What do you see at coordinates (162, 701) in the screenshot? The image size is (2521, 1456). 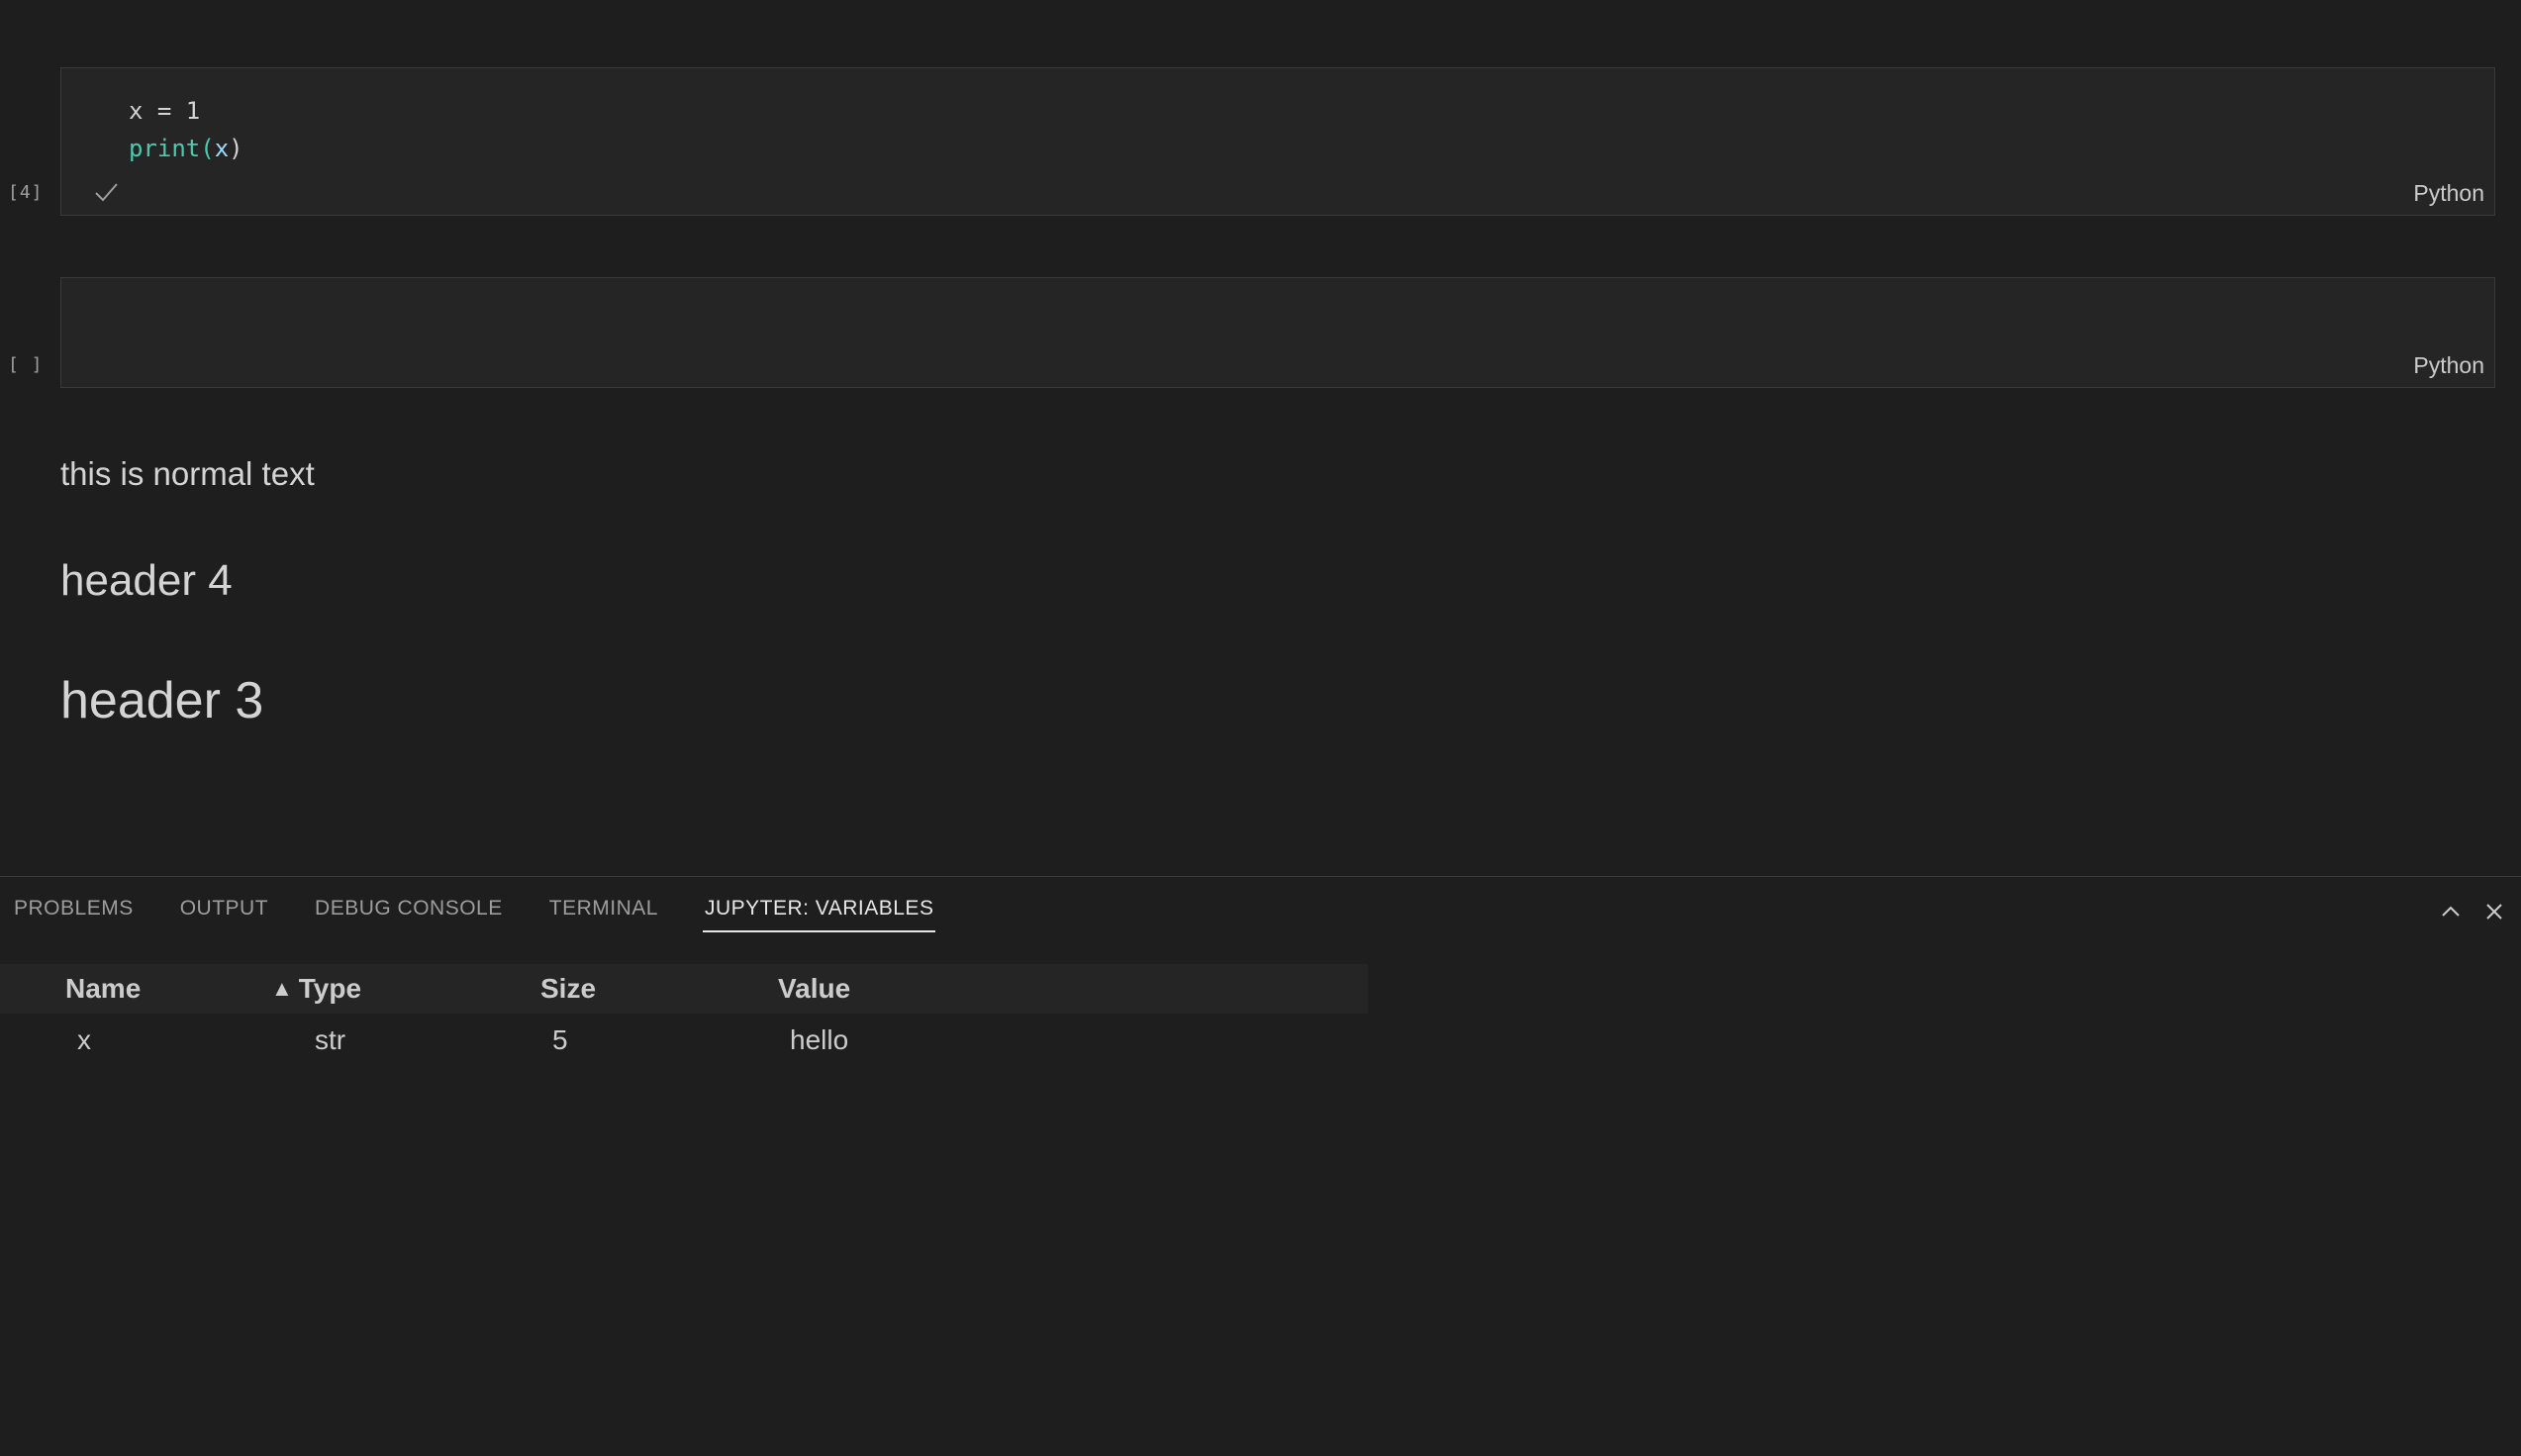 I see `markdown-header-3: header 3` at bounding box center [162, 701].